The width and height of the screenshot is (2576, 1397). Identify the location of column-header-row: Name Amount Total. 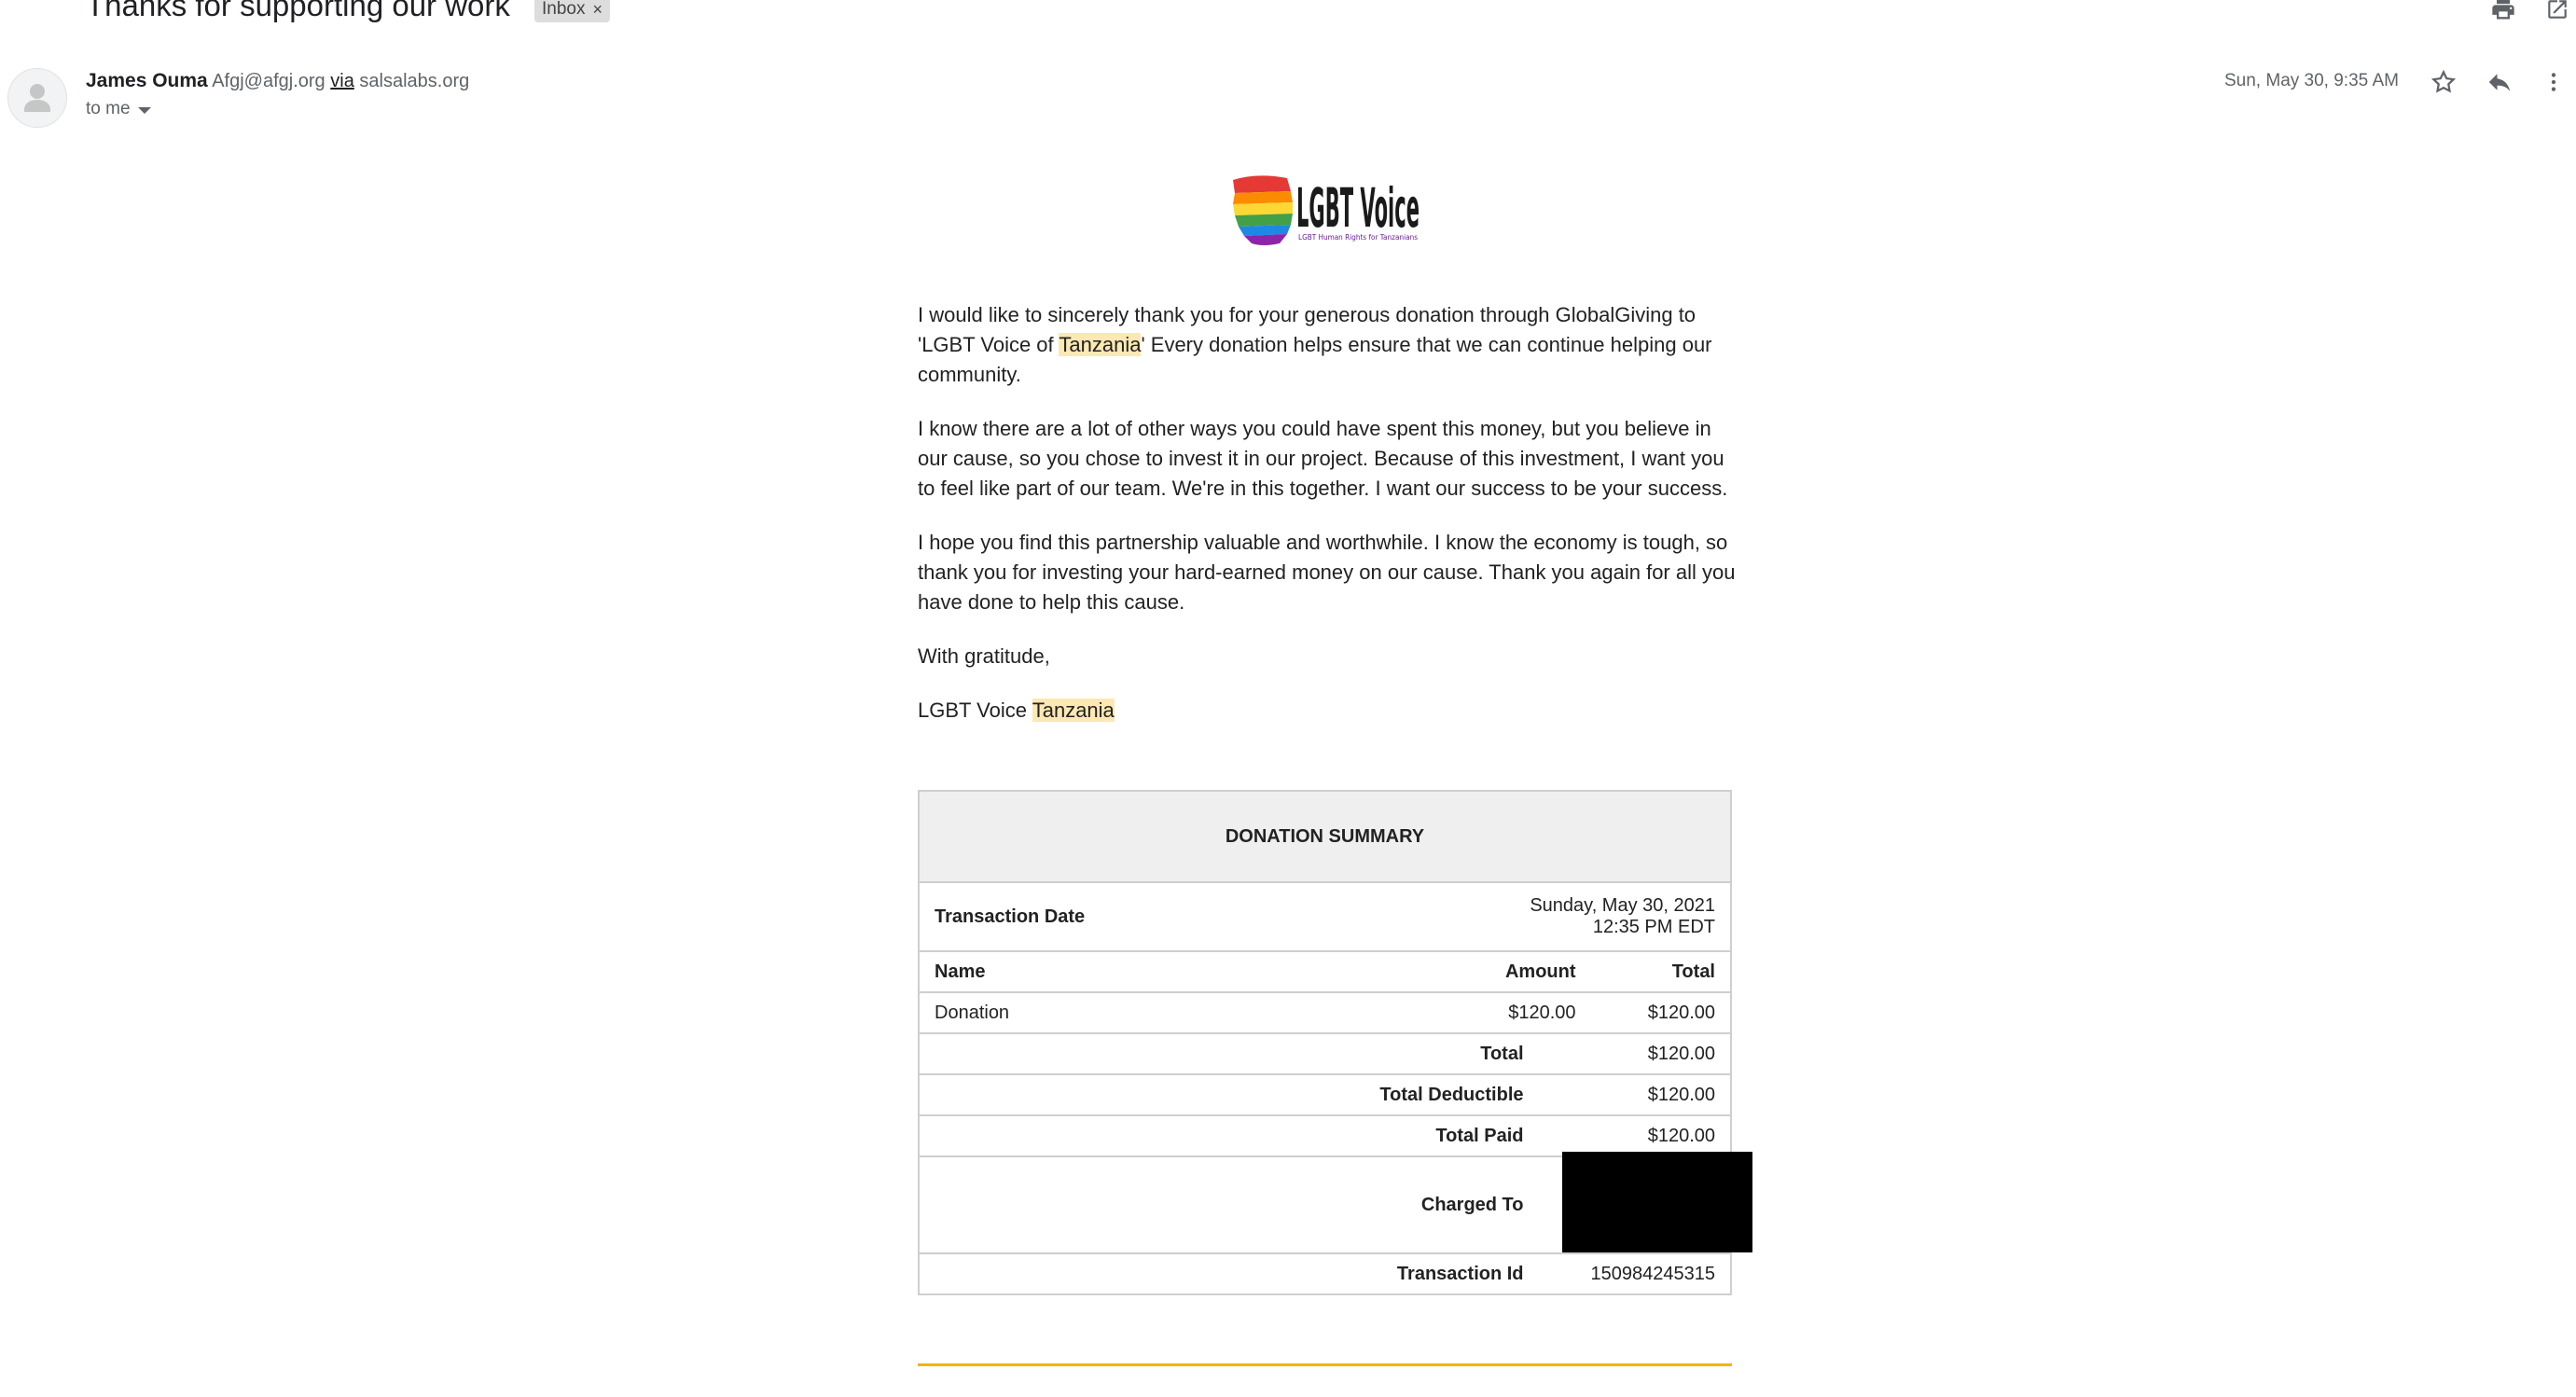
(1325, 971).